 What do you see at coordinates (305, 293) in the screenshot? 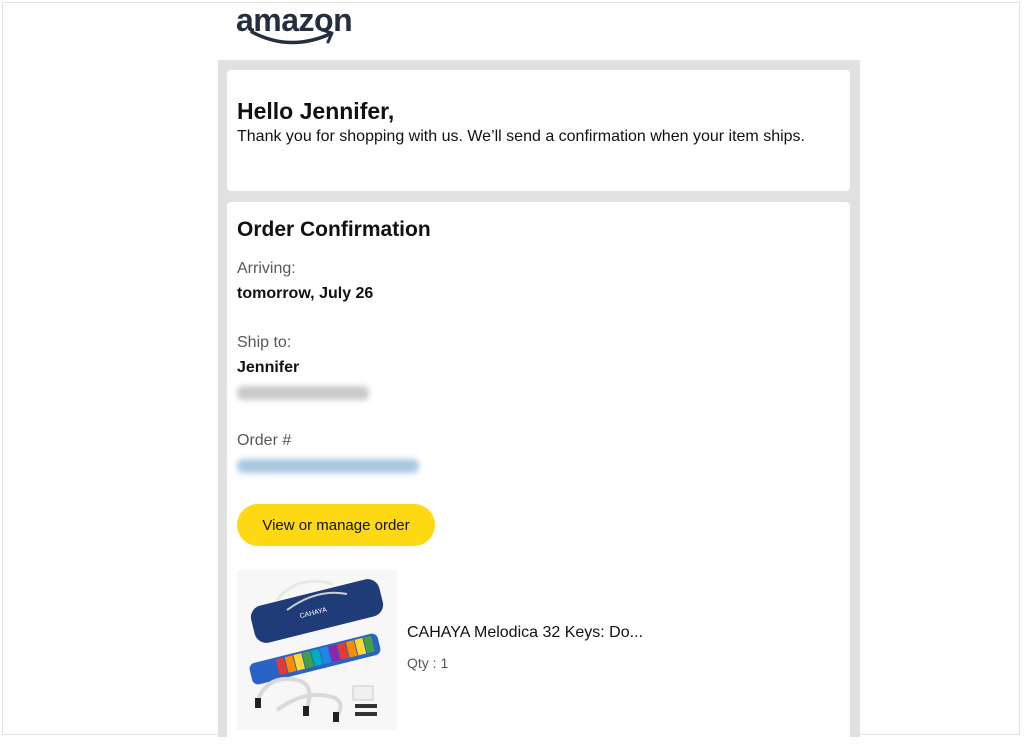
I see `arriving-date: tomorrow, July 26` at bounding box center [305, 293].